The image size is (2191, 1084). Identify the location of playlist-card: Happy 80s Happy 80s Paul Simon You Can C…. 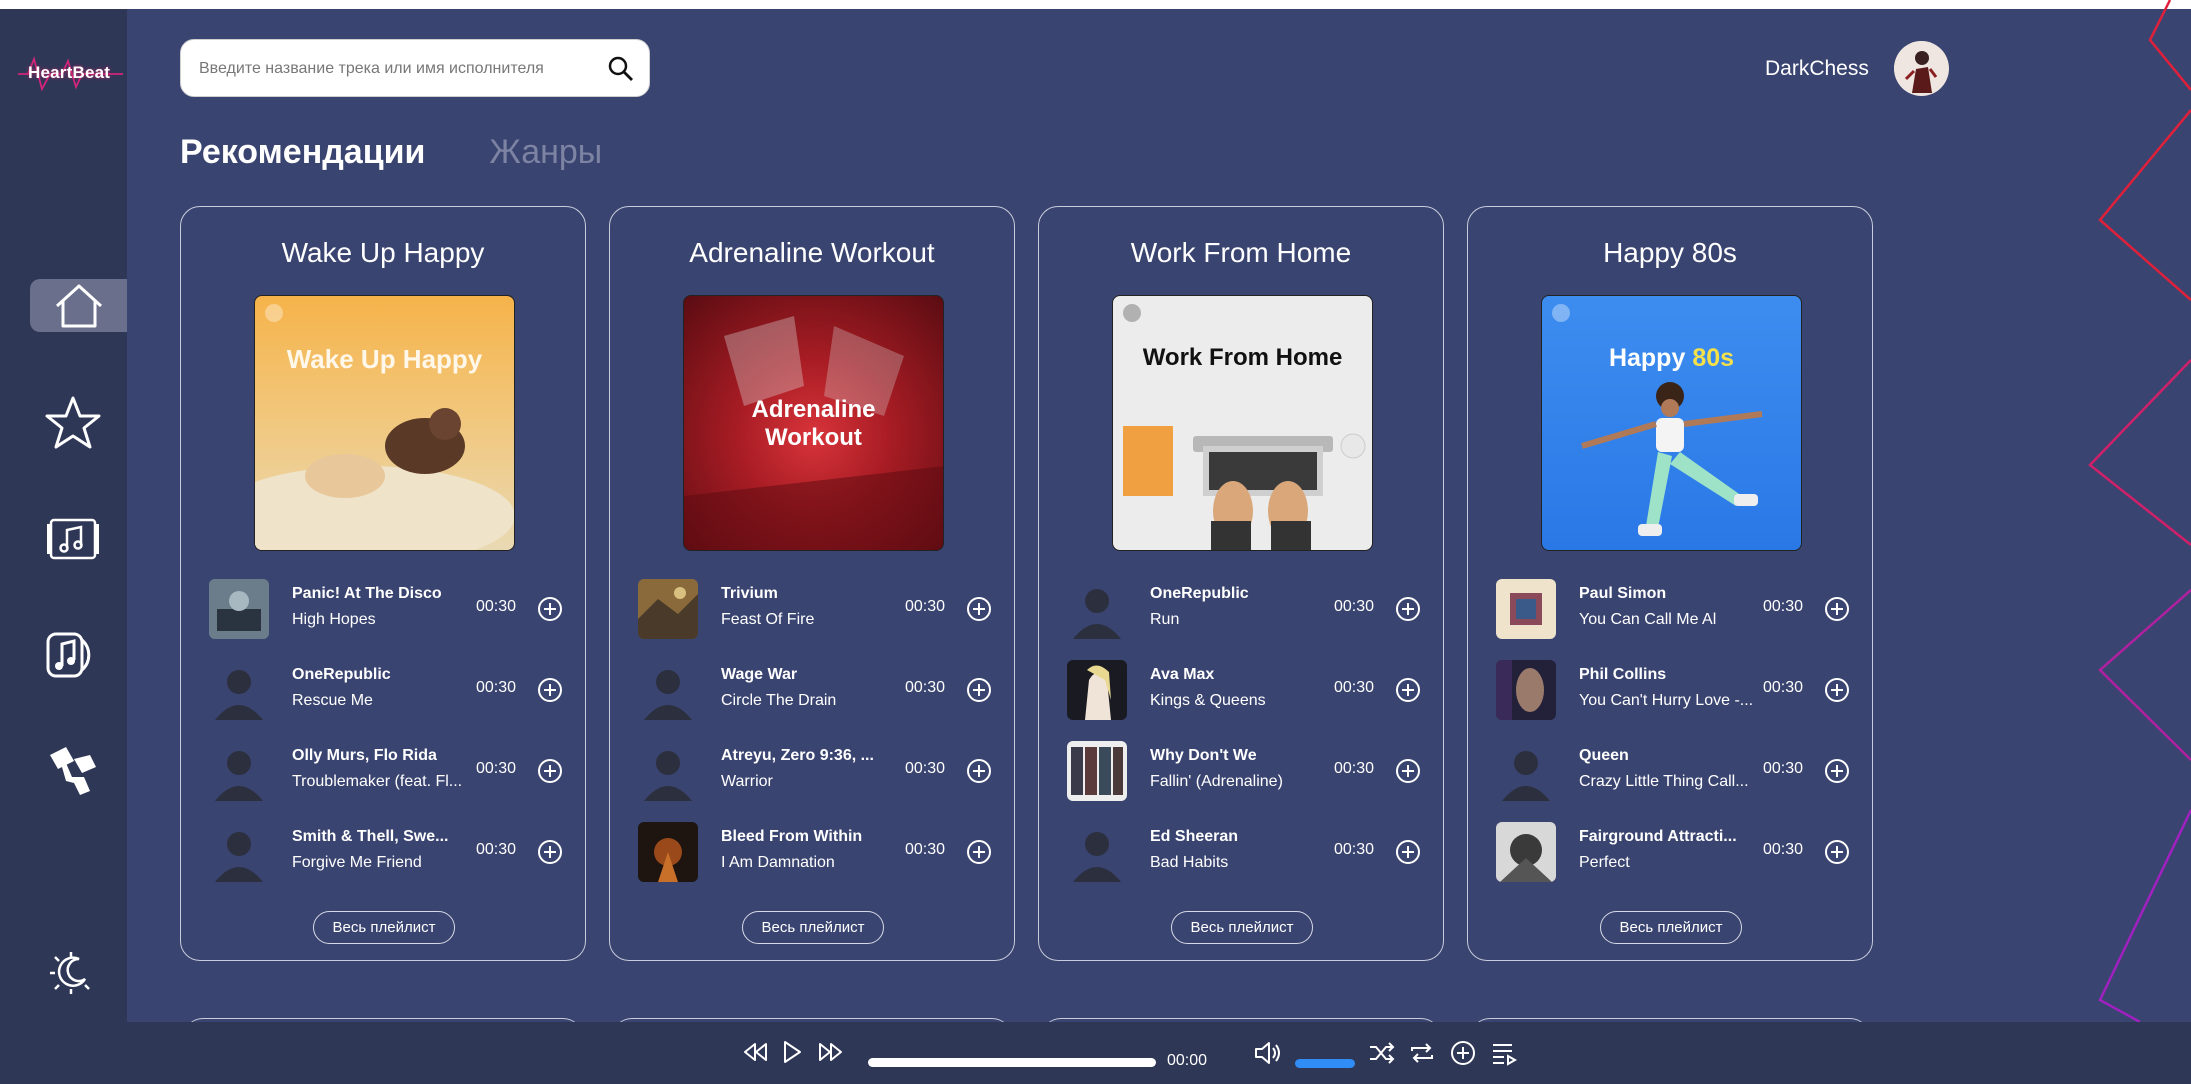
(1670, 583).